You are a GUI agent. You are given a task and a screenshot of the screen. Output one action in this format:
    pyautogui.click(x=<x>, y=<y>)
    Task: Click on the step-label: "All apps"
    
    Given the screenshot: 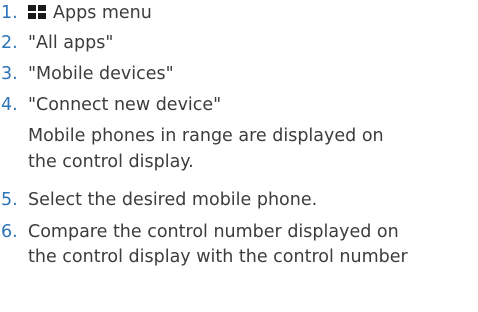 What is the action you would take?
    pyautogui.click(x=71, y=43)
    